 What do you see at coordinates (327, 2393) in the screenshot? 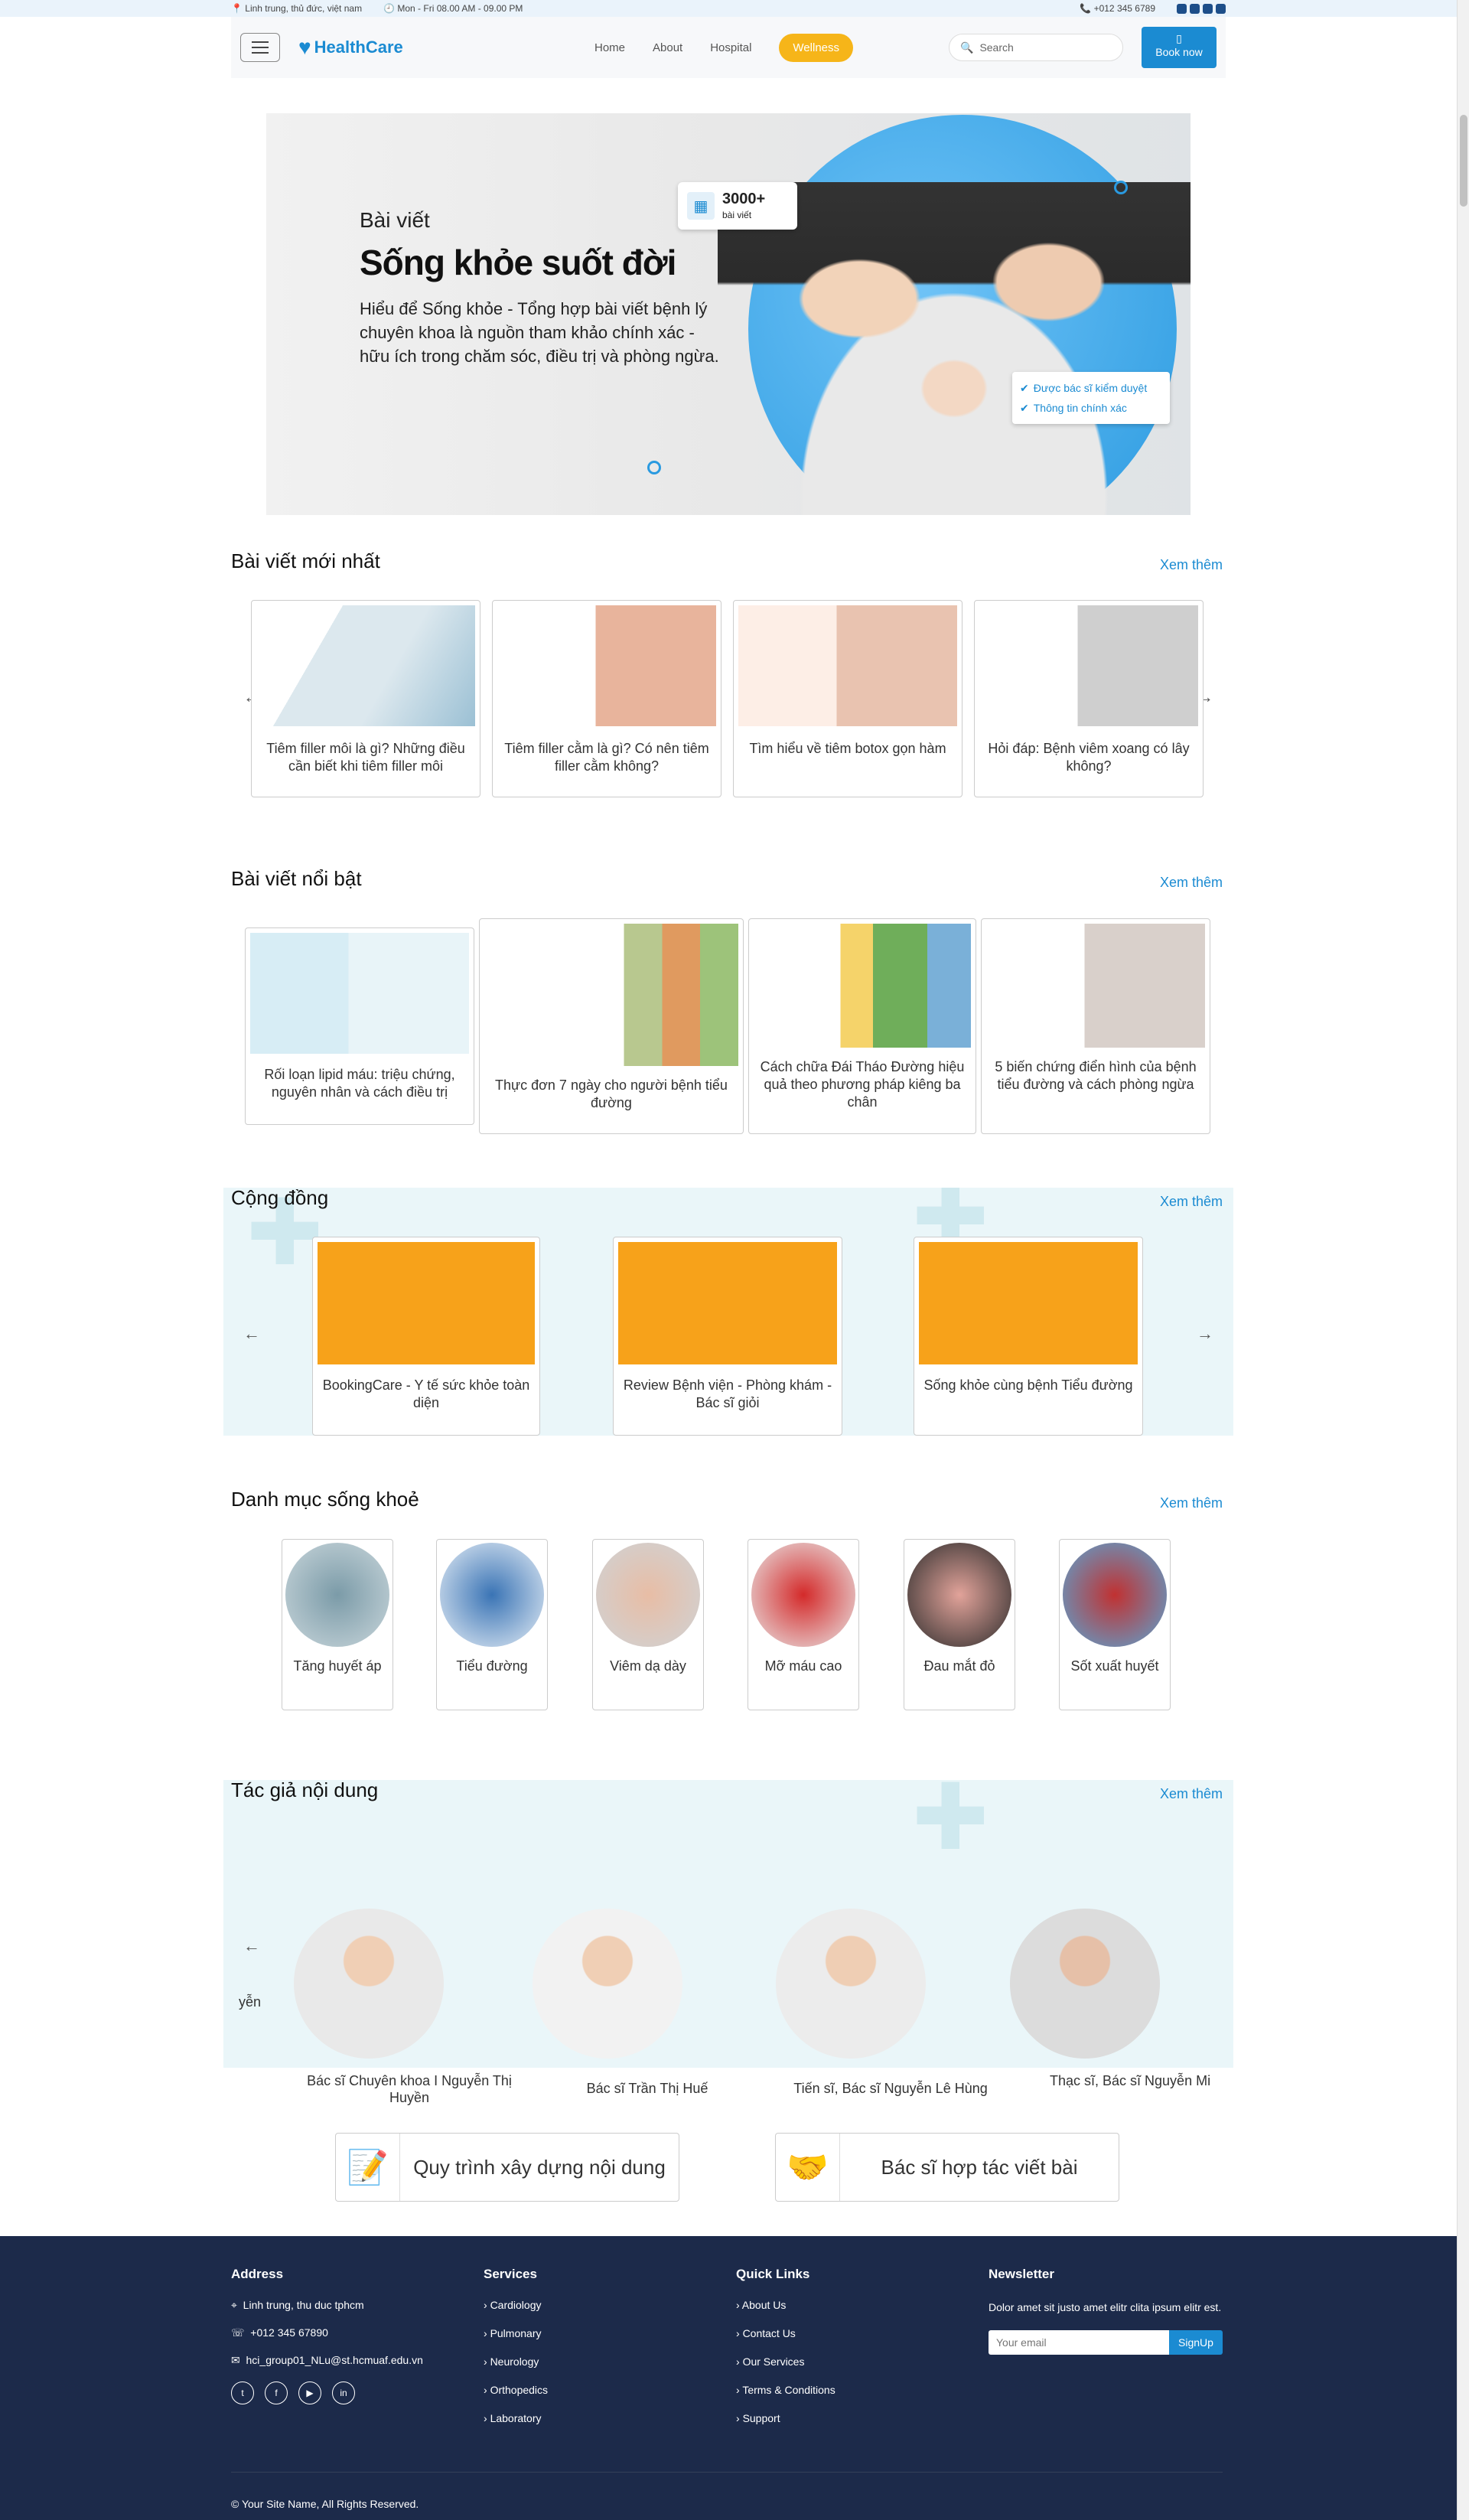
I see `footer-social: t f ▶ in` at bounding box center [327, 2393].